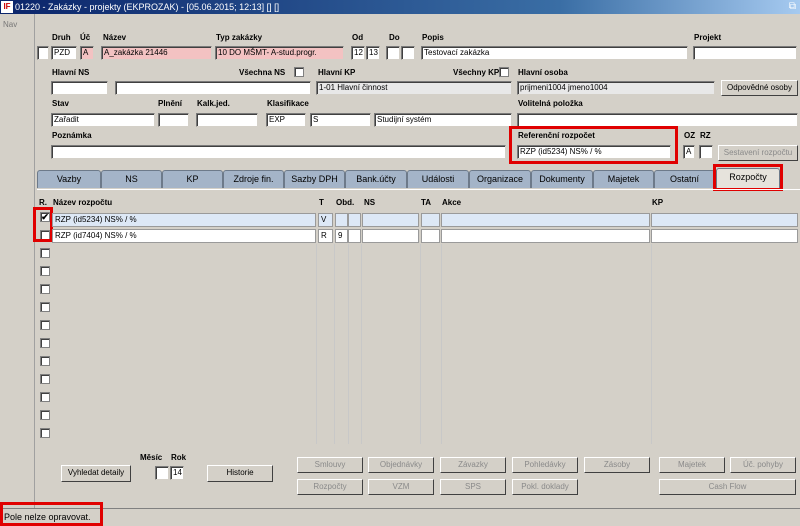  I want to click on rz-field, so click(706, 152).